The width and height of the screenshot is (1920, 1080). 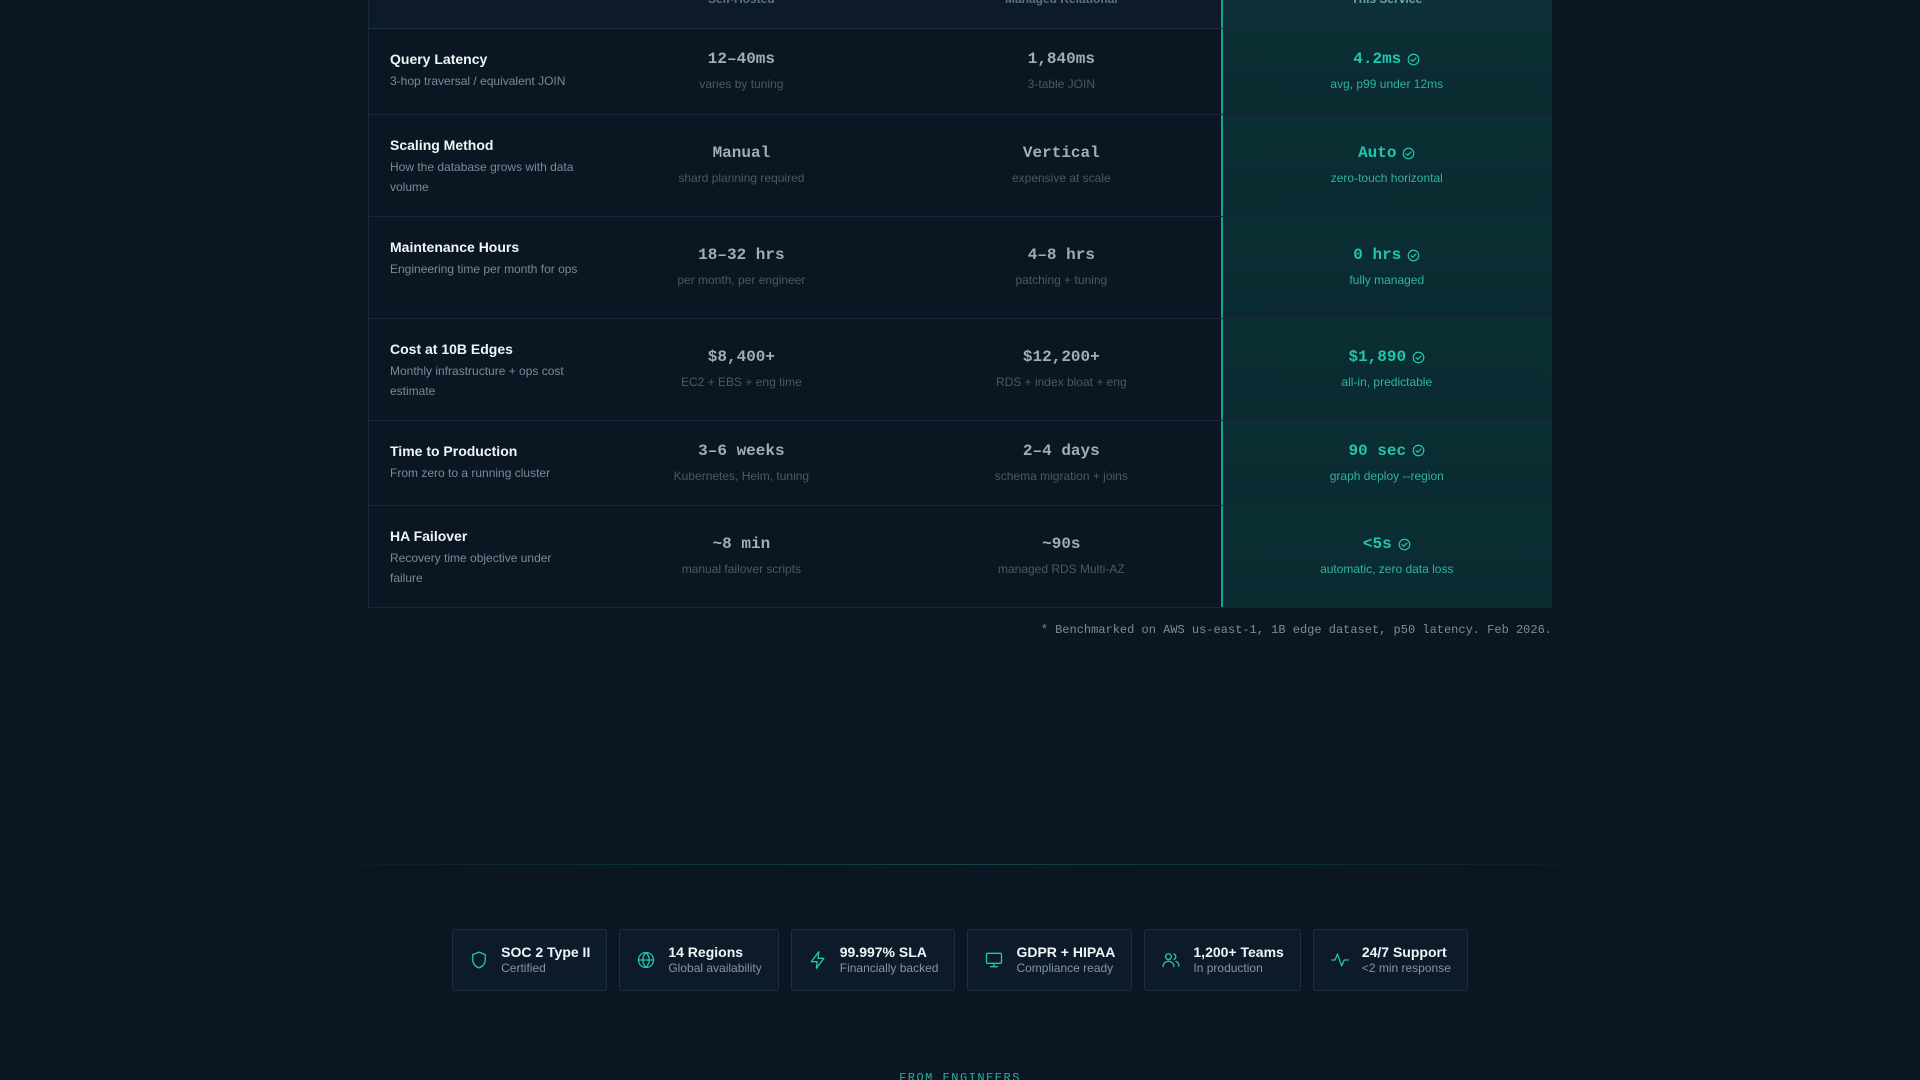 I want to click on self-hosted-cell: Manual shard planning required, so click(x=741, y=165).